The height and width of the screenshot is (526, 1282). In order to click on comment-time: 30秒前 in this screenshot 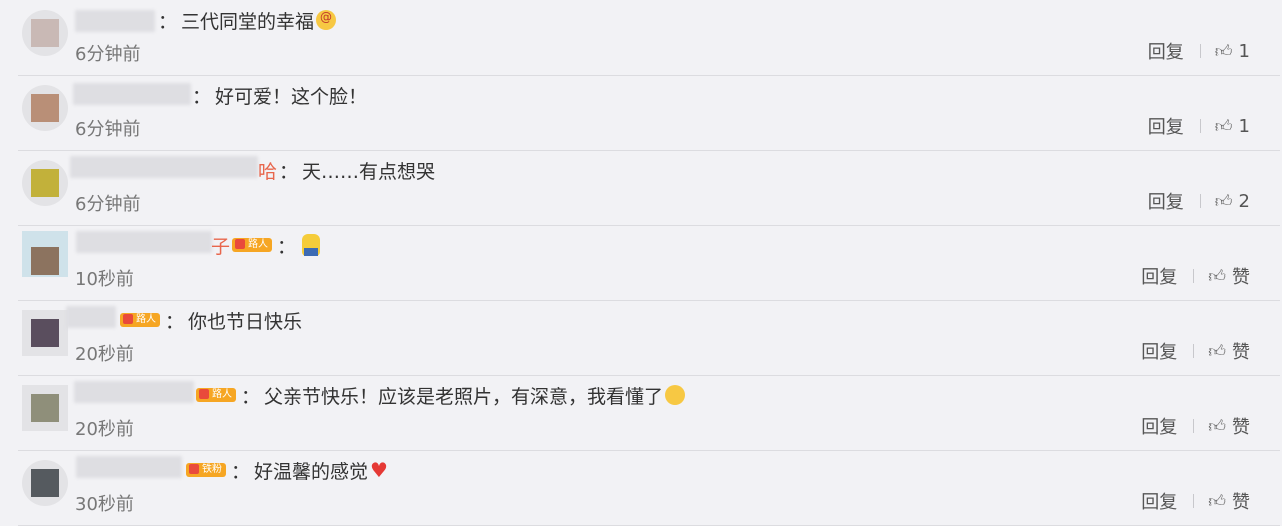, I will do `click(104, 504)`.